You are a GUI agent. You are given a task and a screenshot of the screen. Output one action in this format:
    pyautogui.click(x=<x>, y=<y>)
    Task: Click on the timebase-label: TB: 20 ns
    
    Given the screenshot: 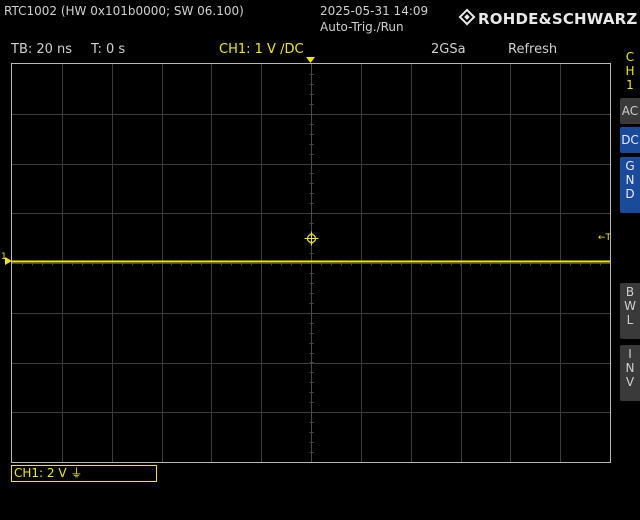 What is the action you would take?
    pyautogui.click(x=41, y=49)
    